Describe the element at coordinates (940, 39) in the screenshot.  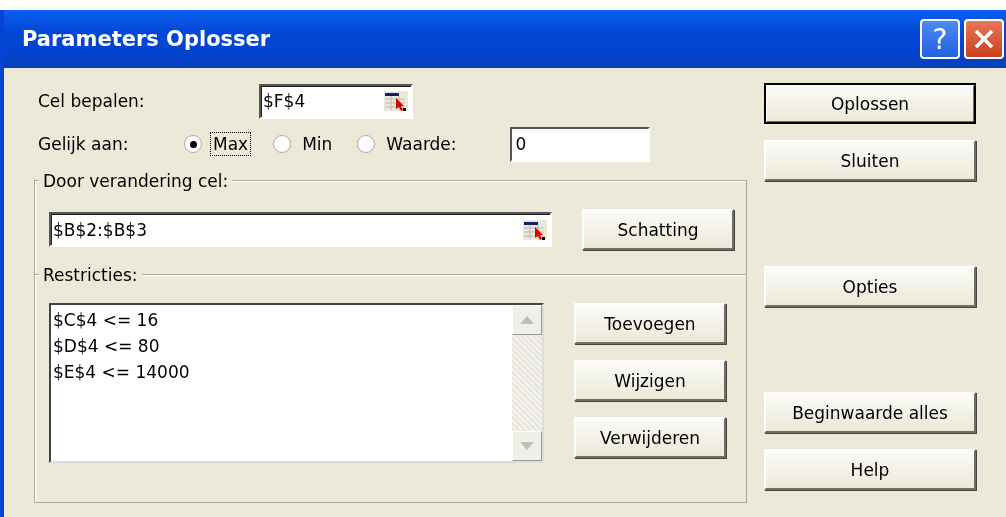
I see `help-button: ?` at that location.